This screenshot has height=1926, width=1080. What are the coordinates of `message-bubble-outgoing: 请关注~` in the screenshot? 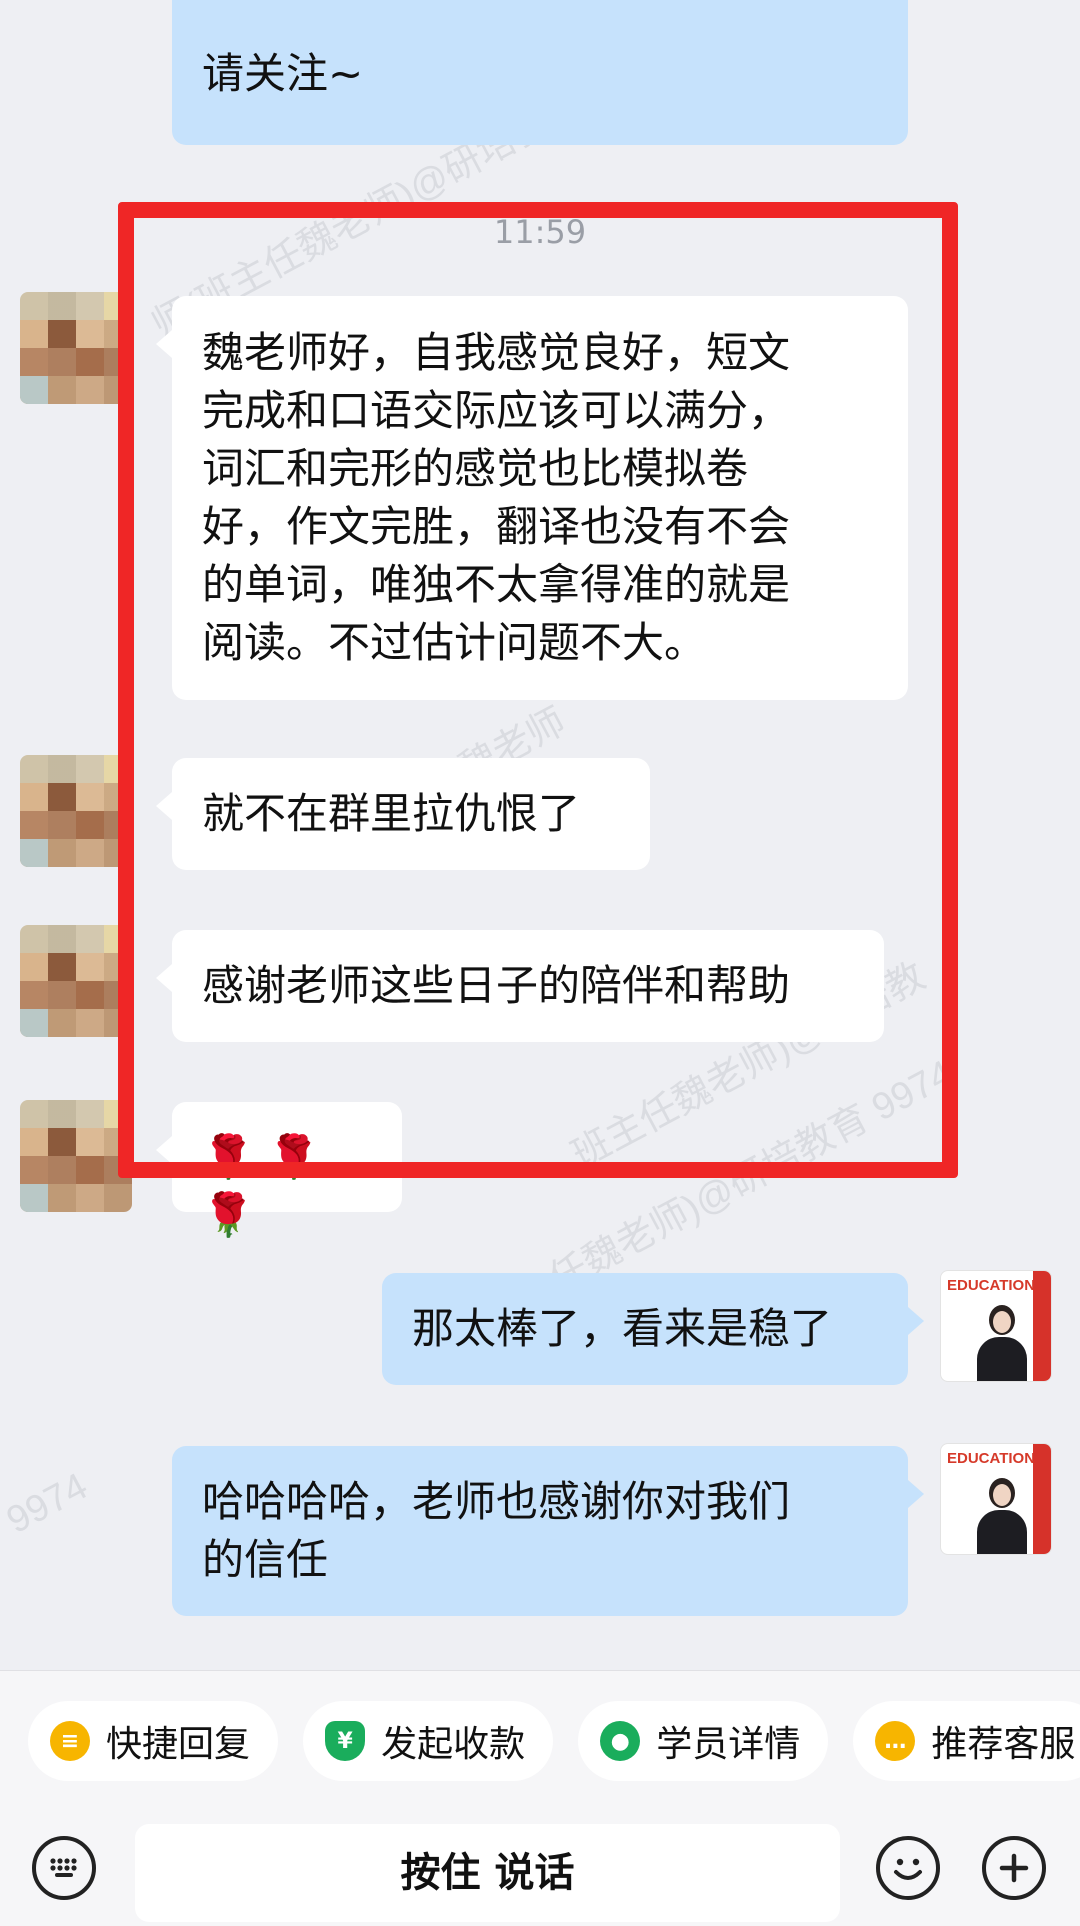 It's located at (540, 72).